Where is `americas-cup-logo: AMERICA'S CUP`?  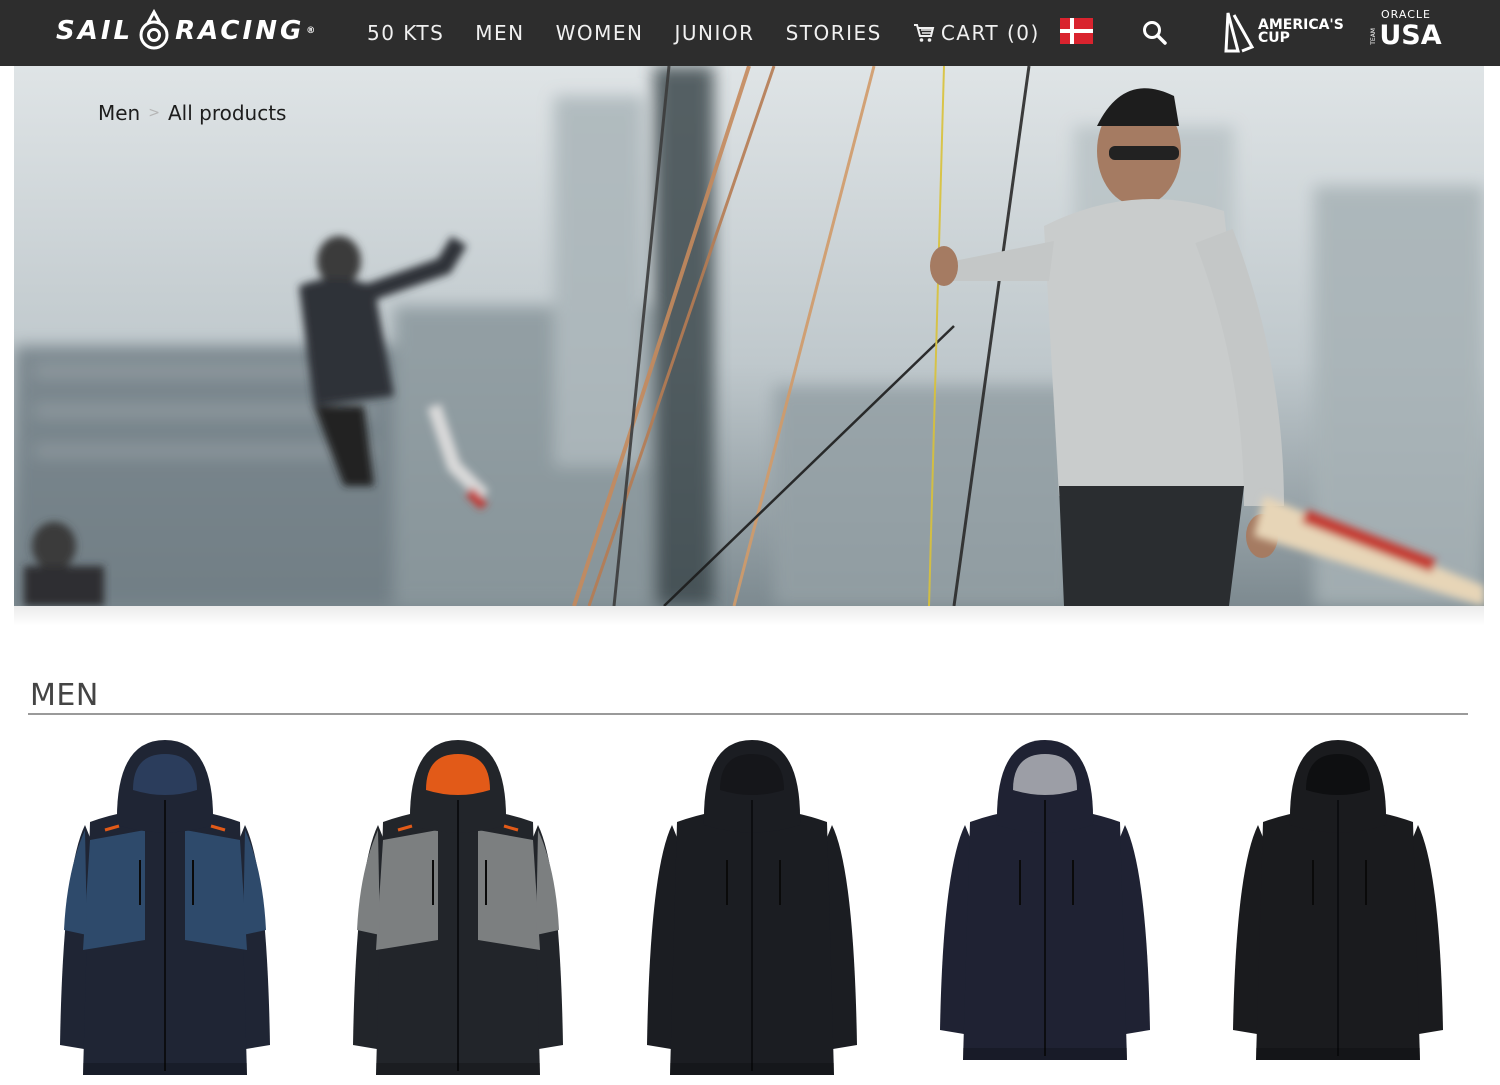 americas-cup-logo: AMERICA'S CUP is located at coordinates (1283, 32).